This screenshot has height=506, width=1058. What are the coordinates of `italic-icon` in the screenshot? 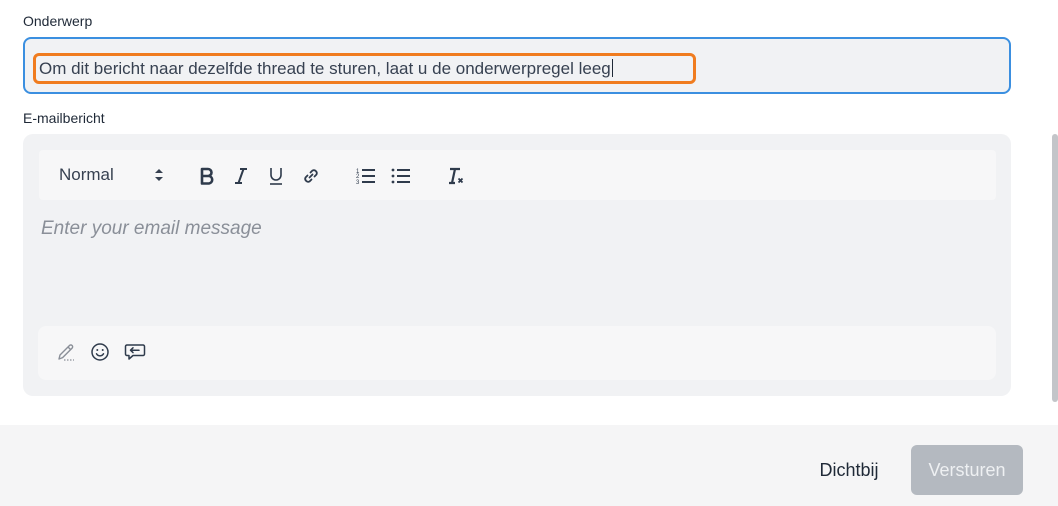 It's located at (241, 176).